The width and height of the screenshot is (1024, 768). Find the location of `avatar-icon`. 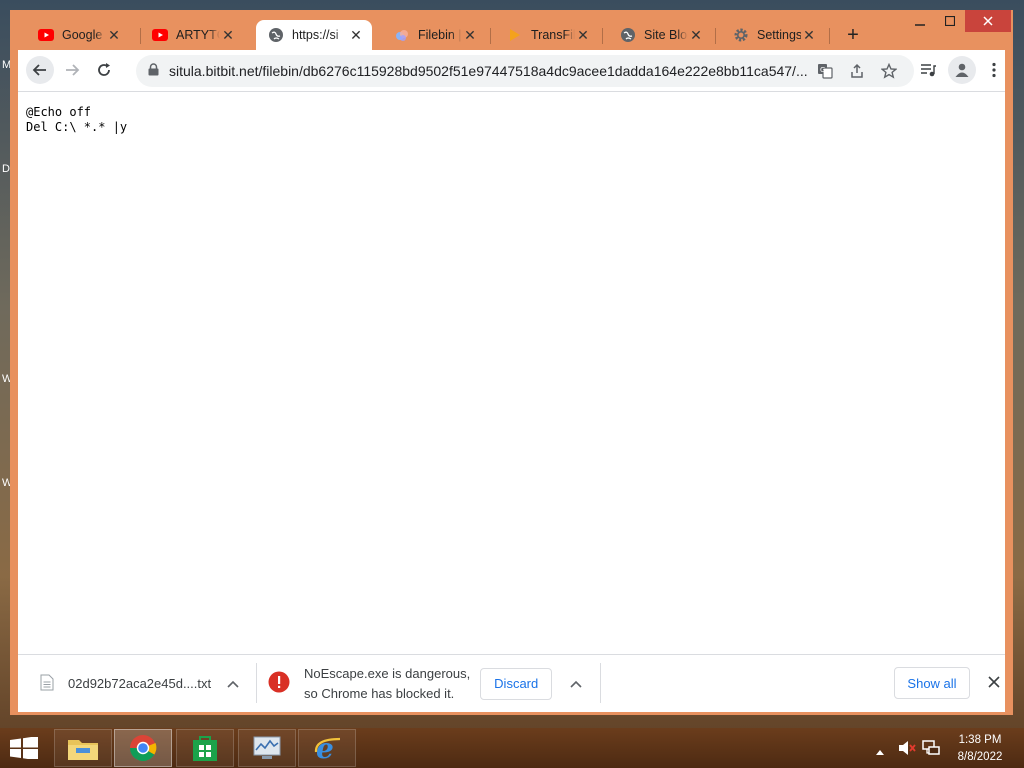

avatar-icon is located at coordinates (962, 70).